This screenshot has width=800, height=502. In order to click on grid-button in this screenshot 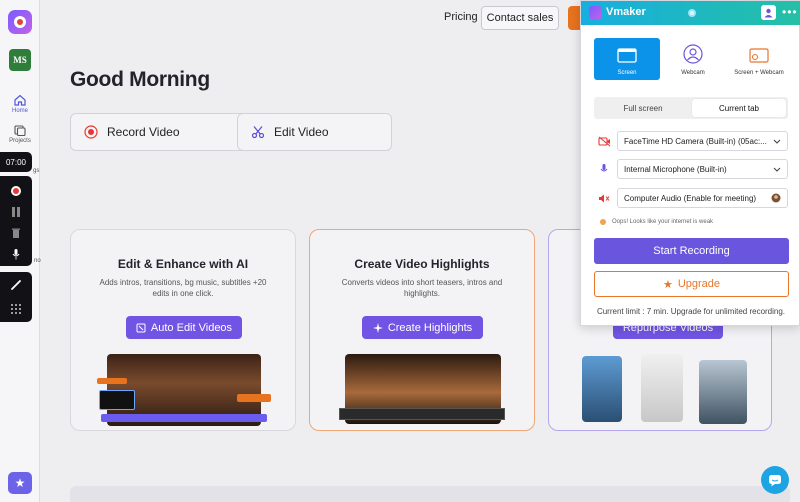, I will do `click(16, 309)`.